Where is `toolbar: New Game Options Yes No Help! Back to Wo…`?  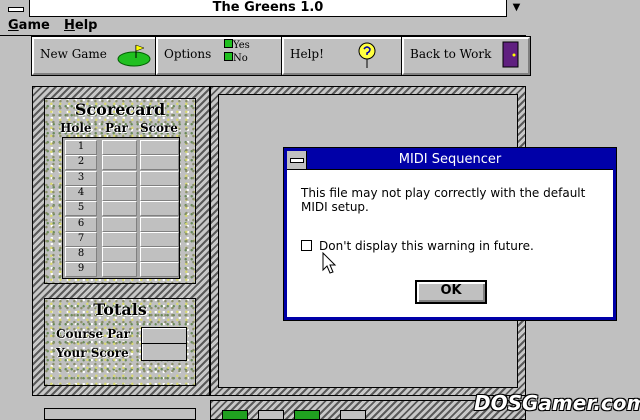
toolbar: New Game Options Yes No Help! Back to Wo… is located at coordinates (281, 56).